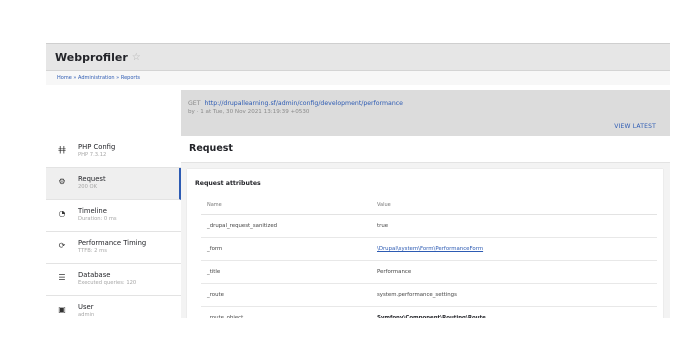 The height and width of the screenshot is (337, 690). I want to click on attribute-name: _route, so click(286, 295).